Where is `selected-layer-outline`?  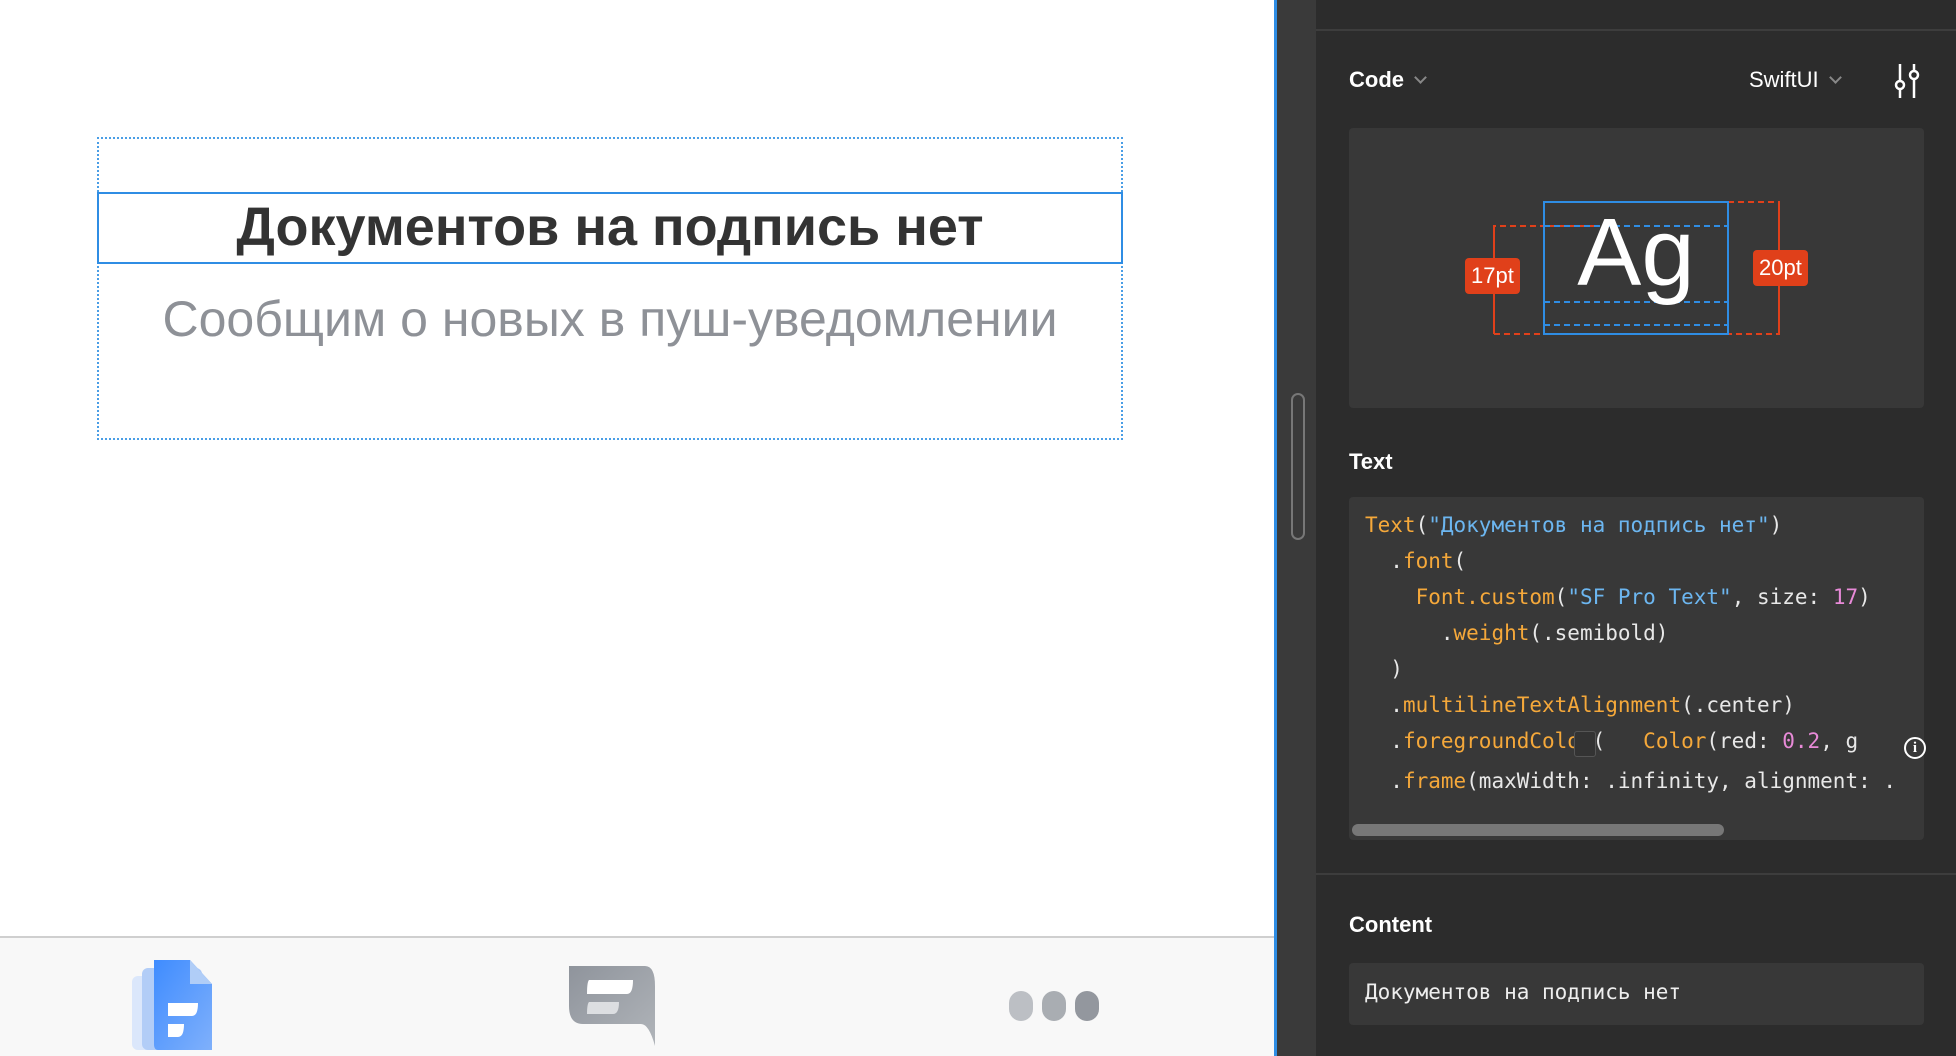 selected-layer-outline is located at coordinates (610, 228).